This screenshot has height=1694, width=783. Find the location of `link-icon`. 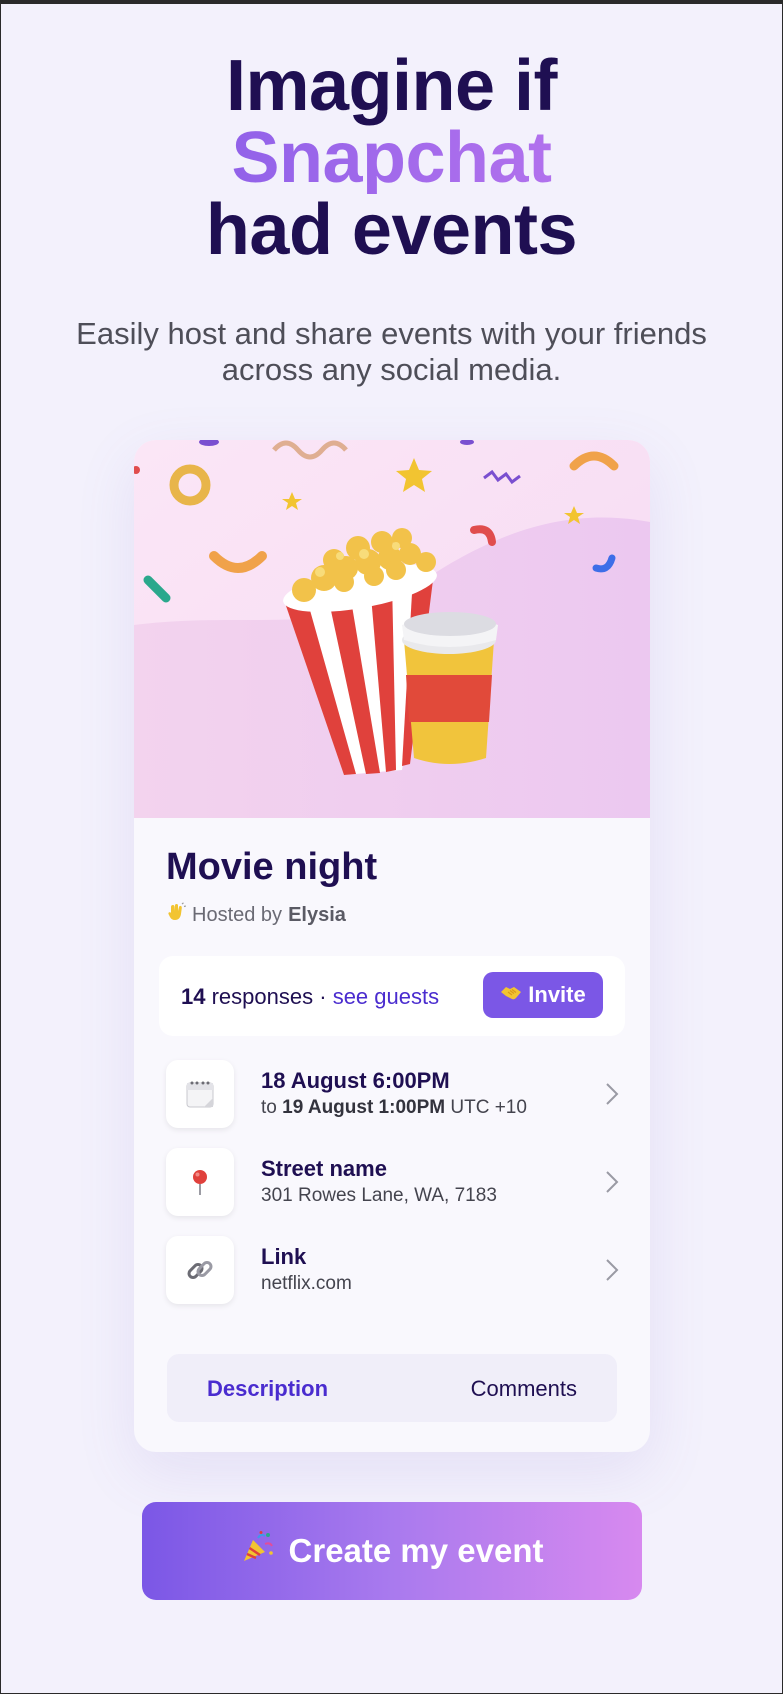

link-icon is located at coordinates (200, 1270).